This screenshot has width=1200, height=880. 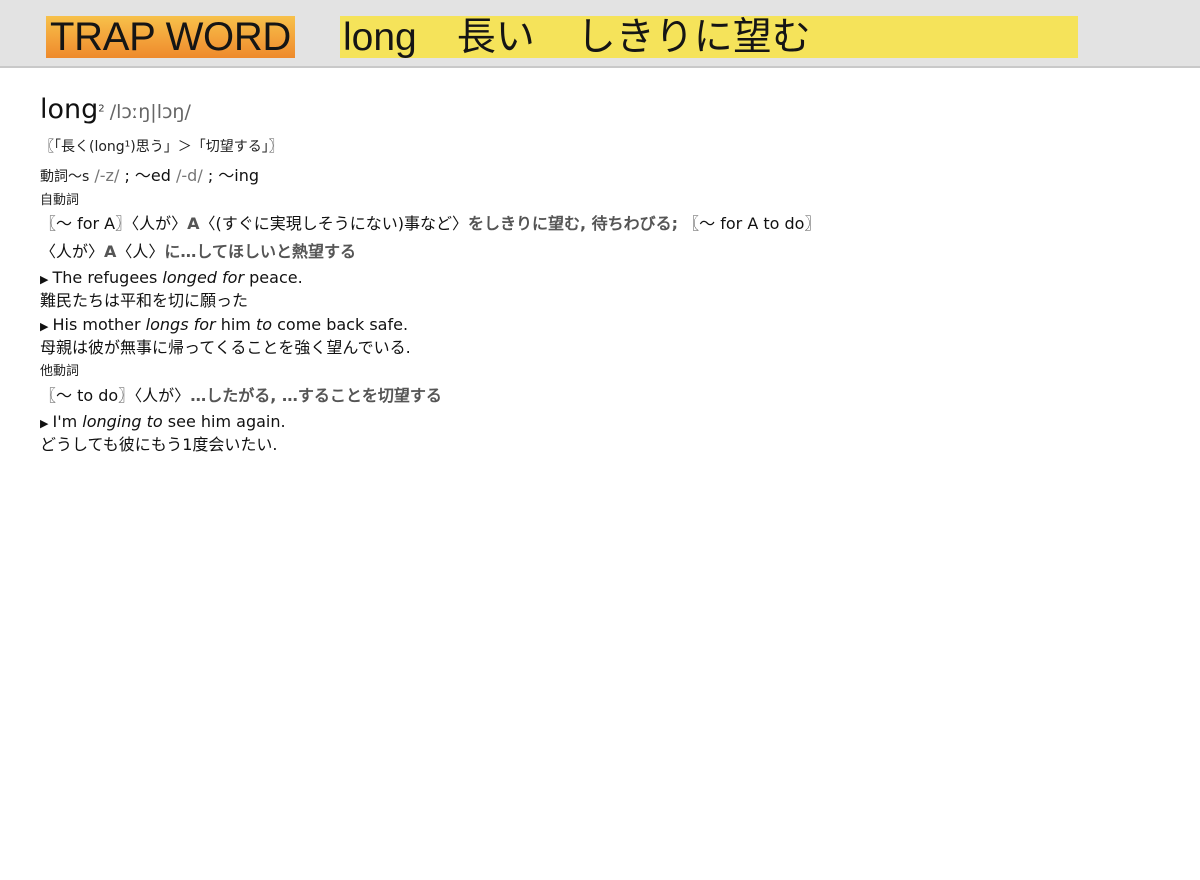 I want to click on example-italic: to, so click(x=264, y=324).